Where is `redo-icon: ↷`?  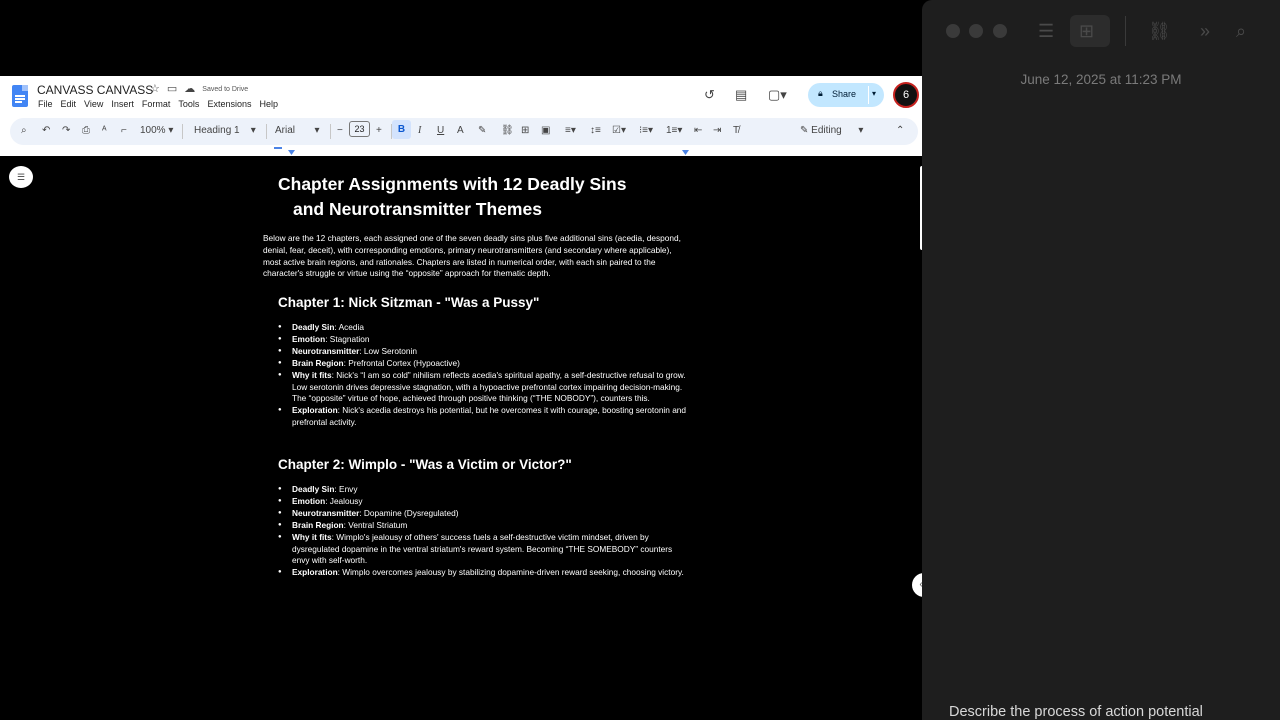
redo-icon: ↷ is located at coordinates (66, 131).